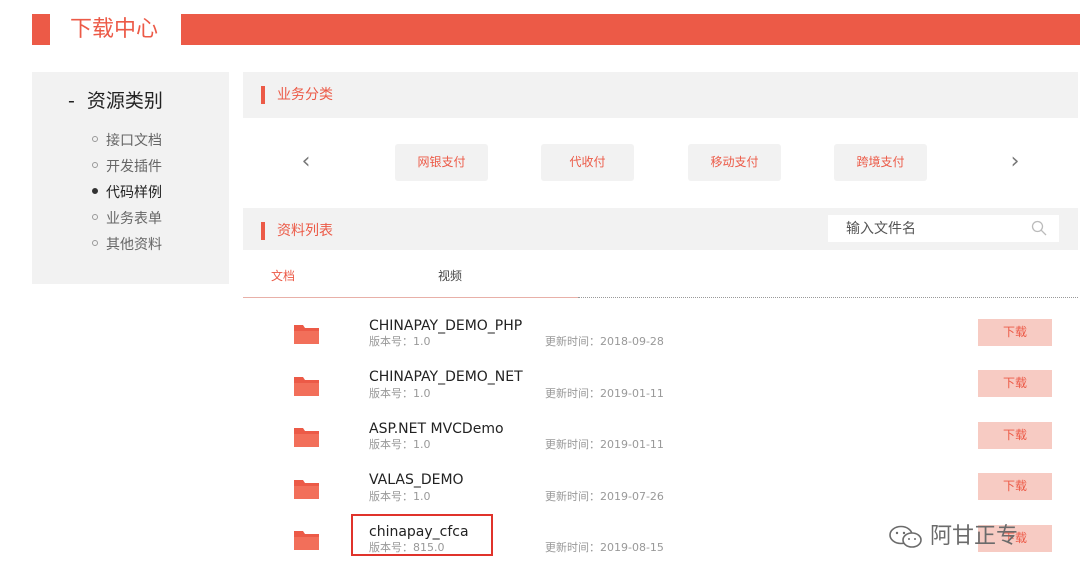  I want to click on resource-list-title: 资料列表, so click(305, 231).